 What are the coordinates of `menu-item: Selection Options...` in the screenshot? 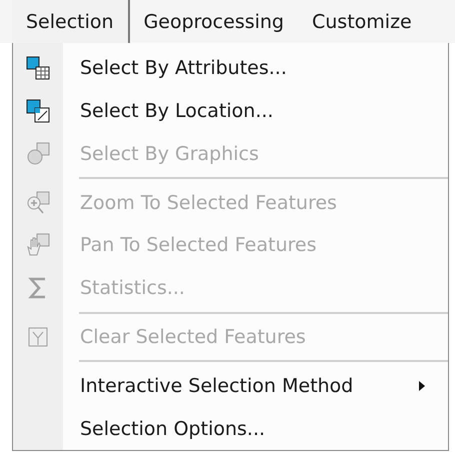 It's located at (264, 429).